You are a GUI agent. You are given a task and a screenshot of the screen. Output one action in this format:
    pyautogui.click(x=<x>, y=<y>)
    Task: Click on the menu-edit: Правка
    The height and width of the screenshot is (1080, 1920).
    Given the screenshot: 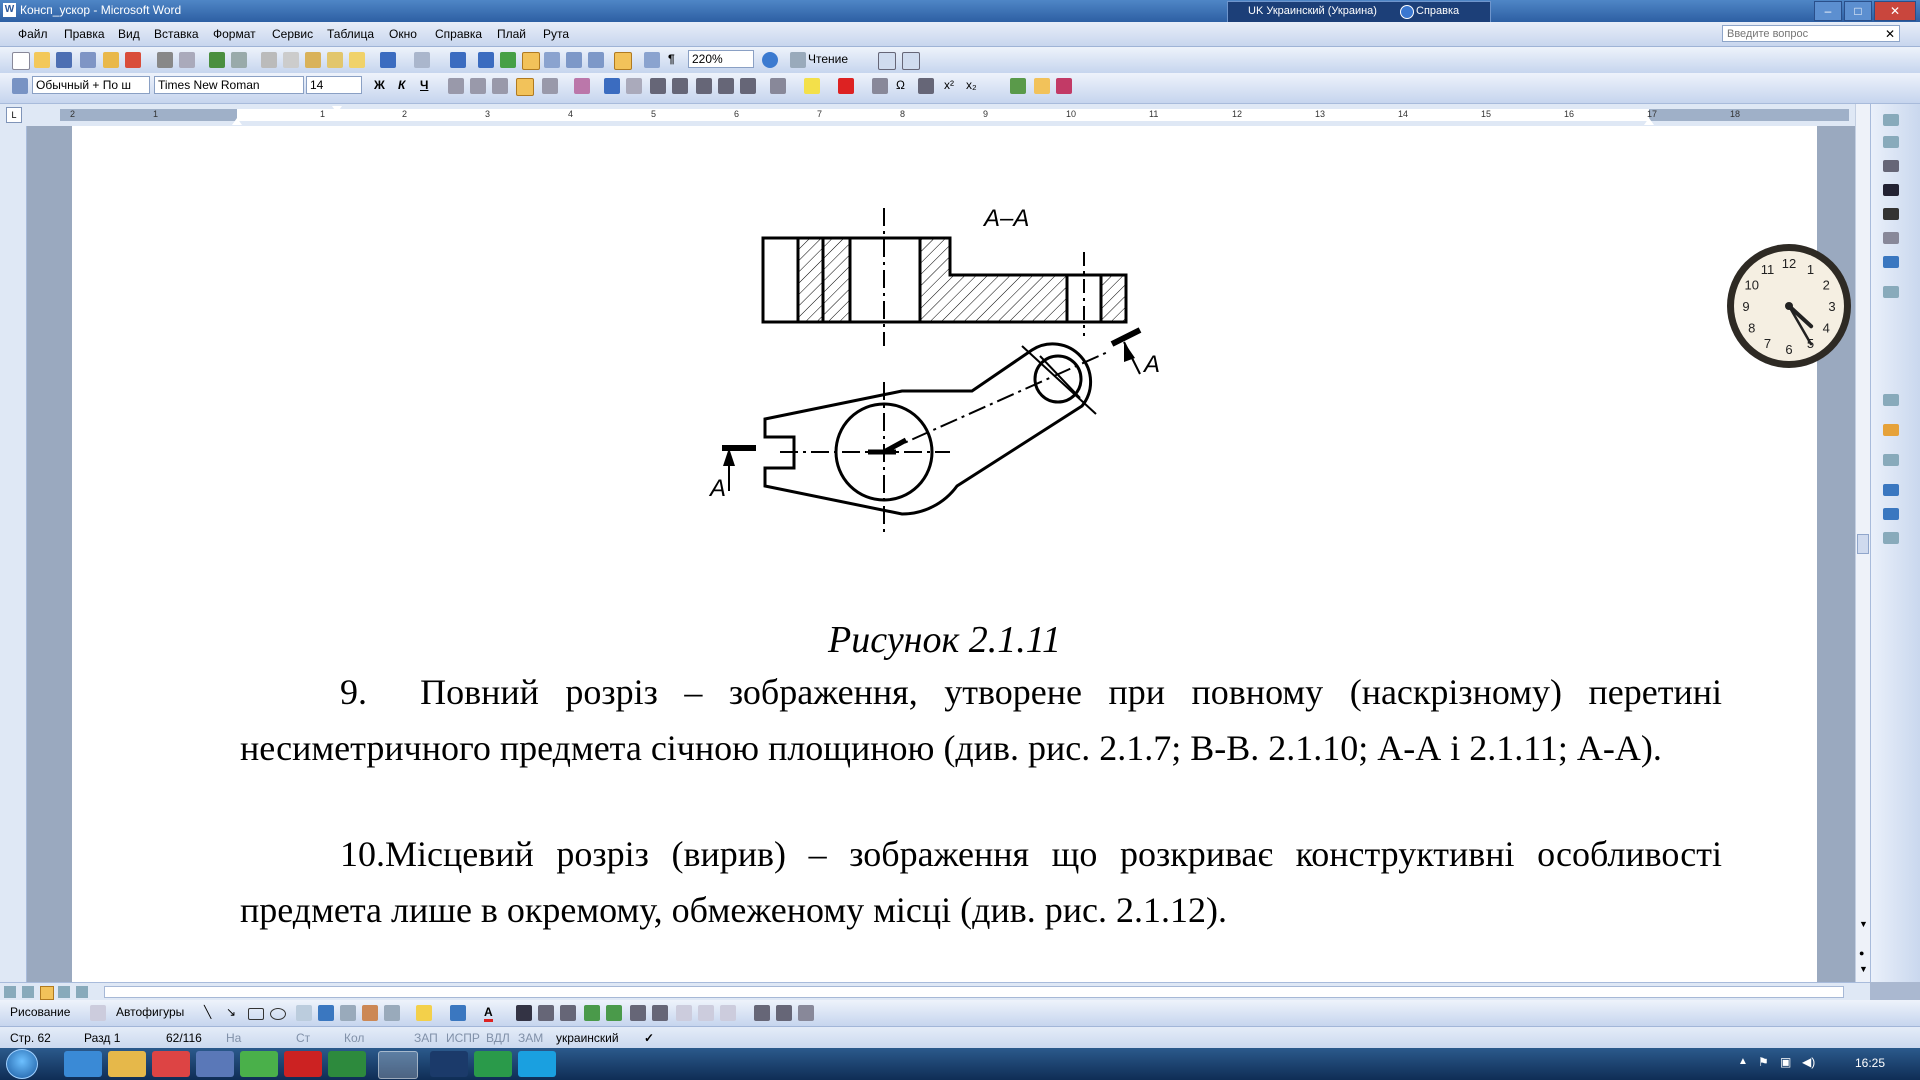 What is the action you would take?
    pyautogui.click(x=84, y=34)
    